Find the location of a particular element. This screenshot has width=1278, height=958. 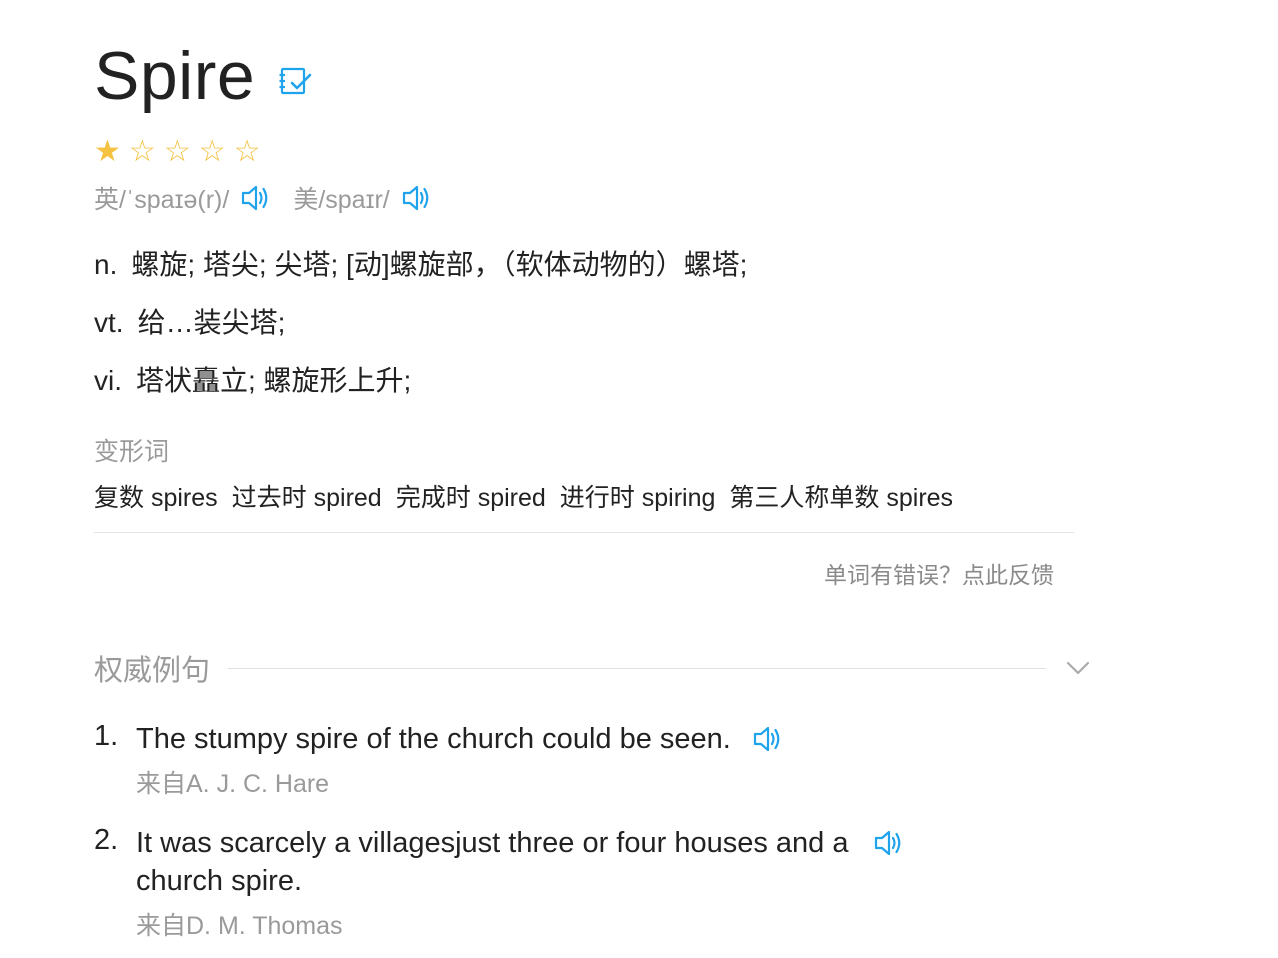

word-forms-title: 变形词 is located at coordinates (132, 452).